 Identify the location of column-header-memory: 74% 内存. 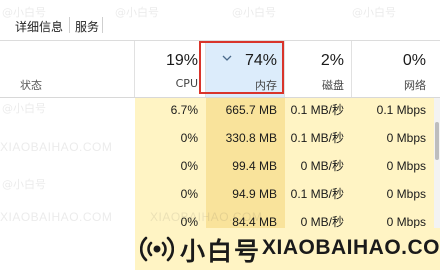
(245, 69).